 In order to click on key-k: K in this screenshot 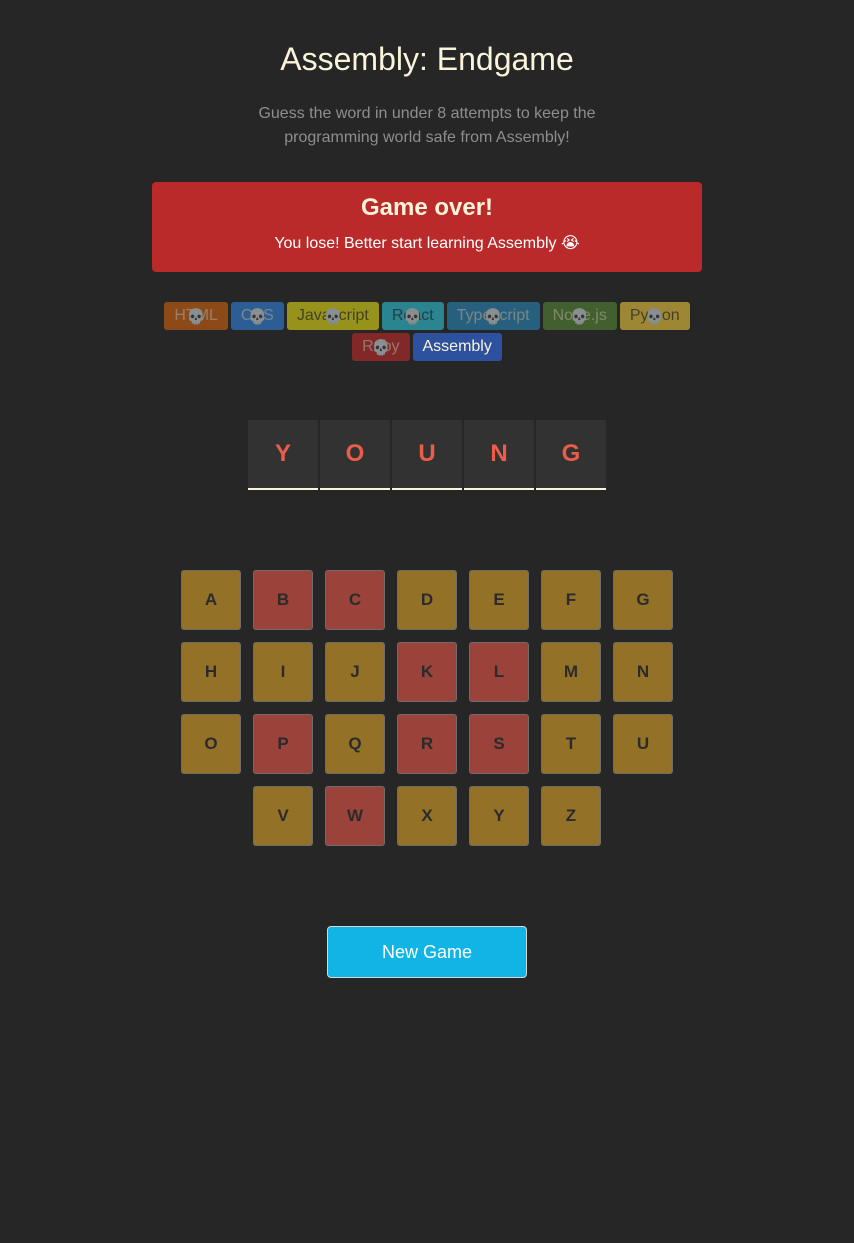, I will do `click(427, 672)`.